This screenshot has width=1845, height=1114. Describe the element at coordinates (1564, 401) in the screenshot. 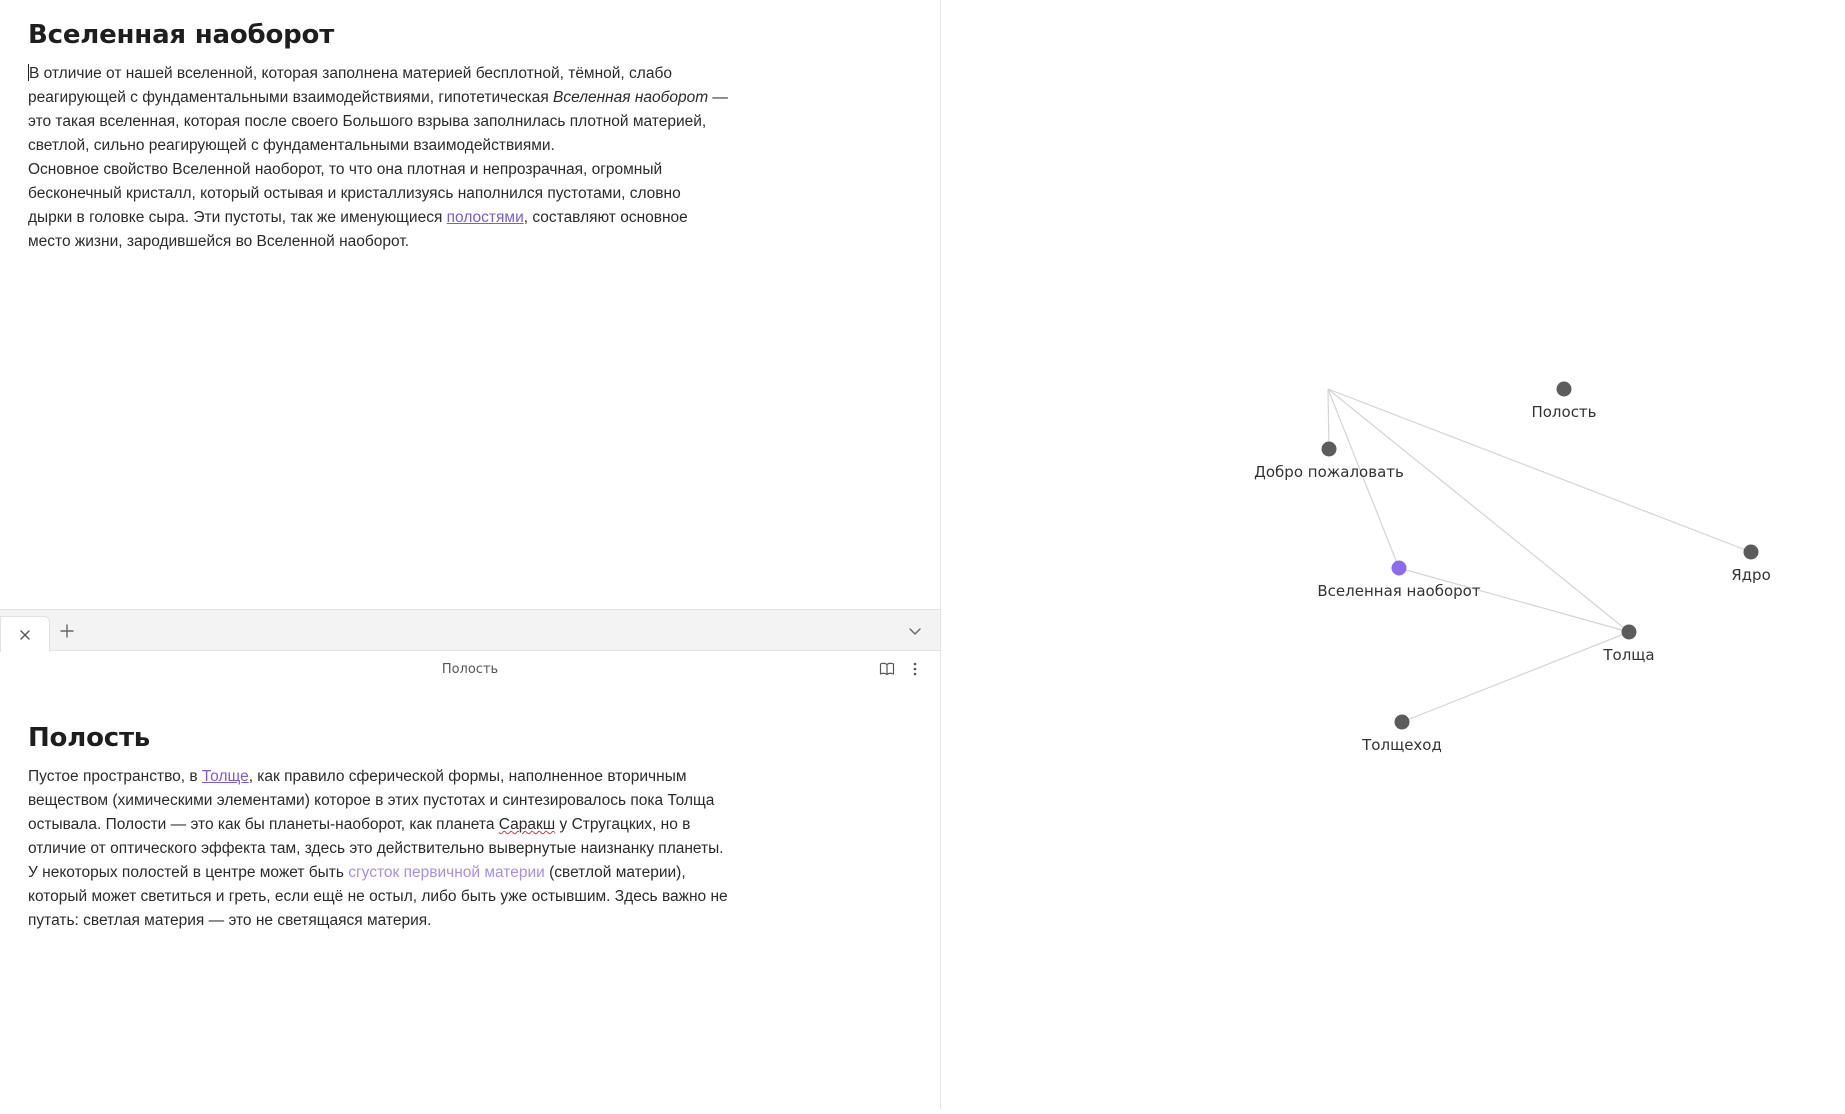

I see `graph-node-polost: Полость` at that location.